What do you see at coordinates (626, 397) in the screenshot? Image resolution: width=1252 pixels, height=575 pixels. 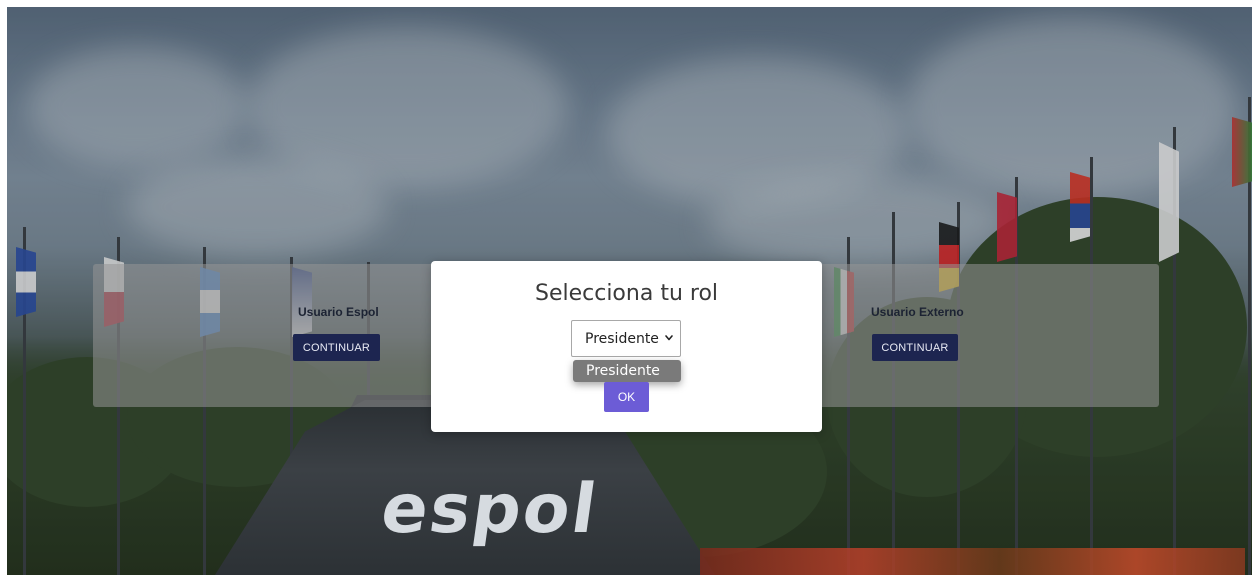 I see `ok-button: OK` at bounding box center [626, 397].